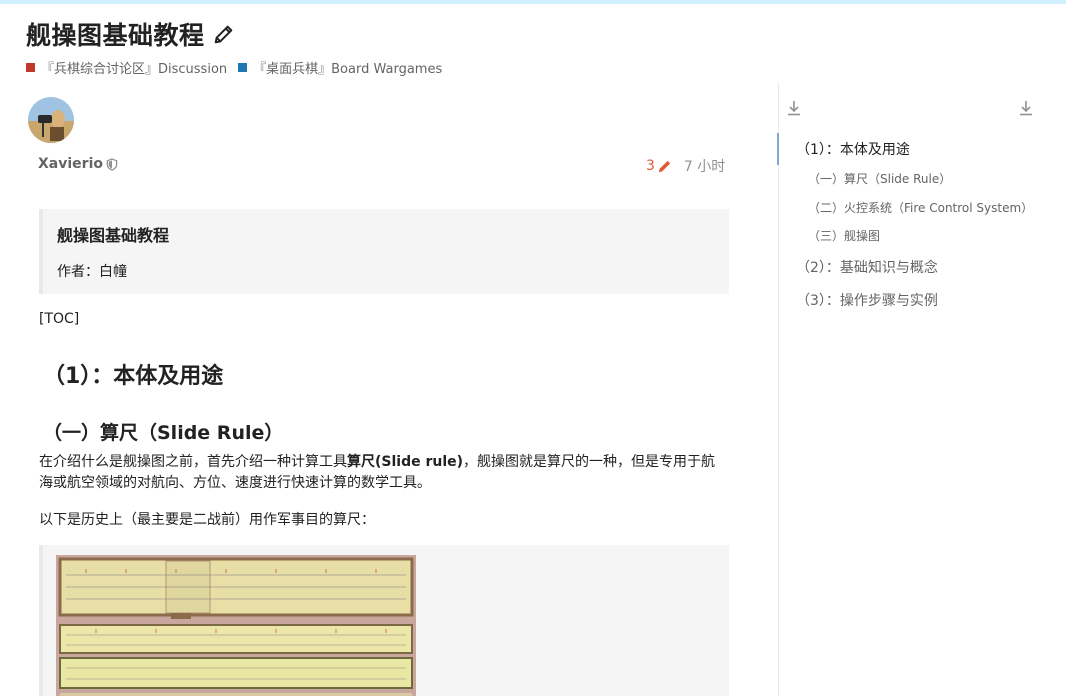  Describe the element at coordinates (115, 34) in the screenshot. I see `topic-title: 舰操图基础教程` at that location.